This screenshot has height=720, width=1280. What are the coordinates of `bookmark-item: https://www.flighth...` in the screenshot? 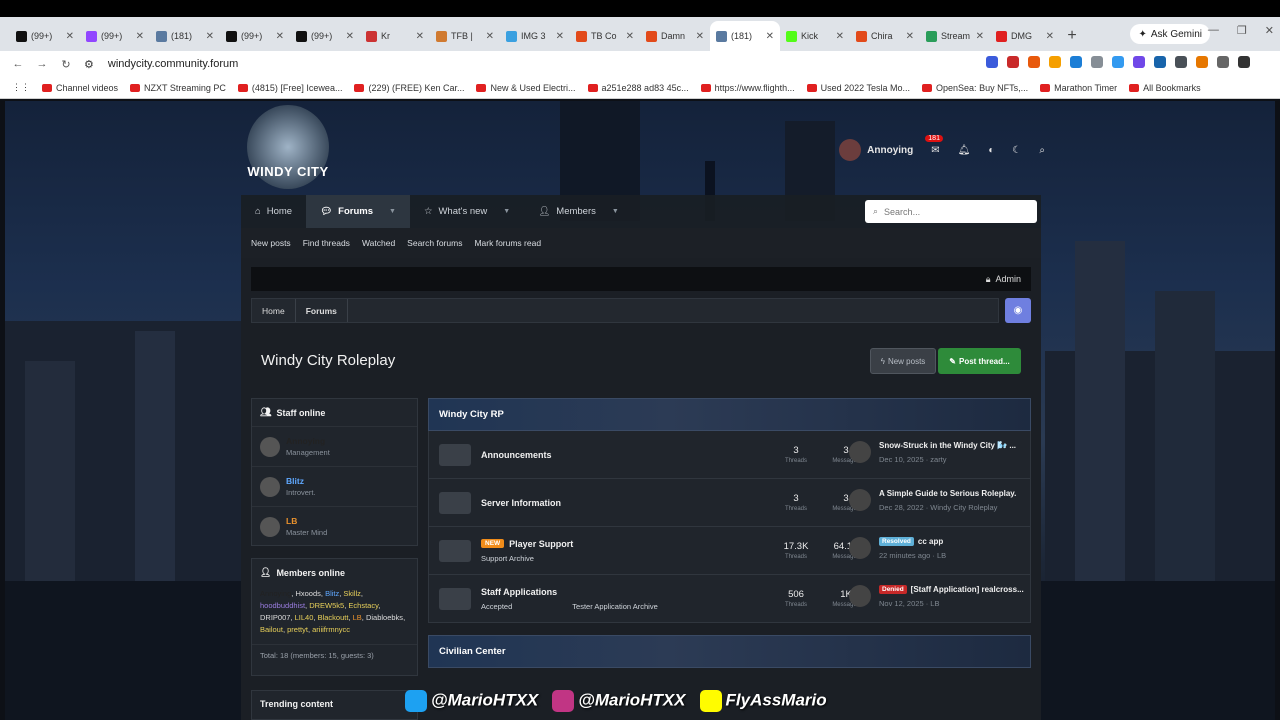 It's located at (747, 88).